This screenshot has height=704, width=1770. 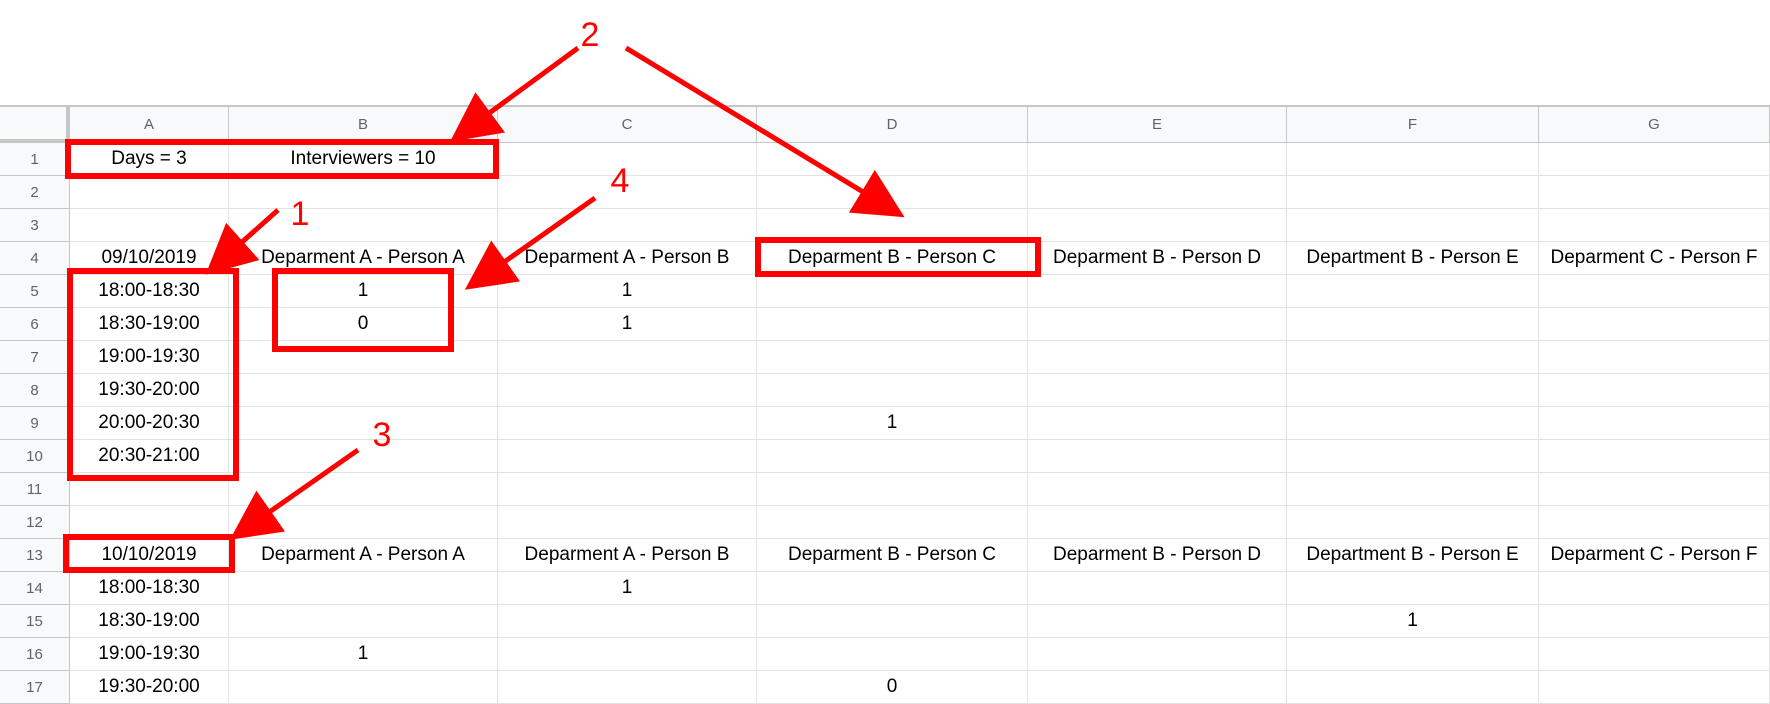 I want to click on cell-b1: Interviewers = 10, so click(x=363, y=159).